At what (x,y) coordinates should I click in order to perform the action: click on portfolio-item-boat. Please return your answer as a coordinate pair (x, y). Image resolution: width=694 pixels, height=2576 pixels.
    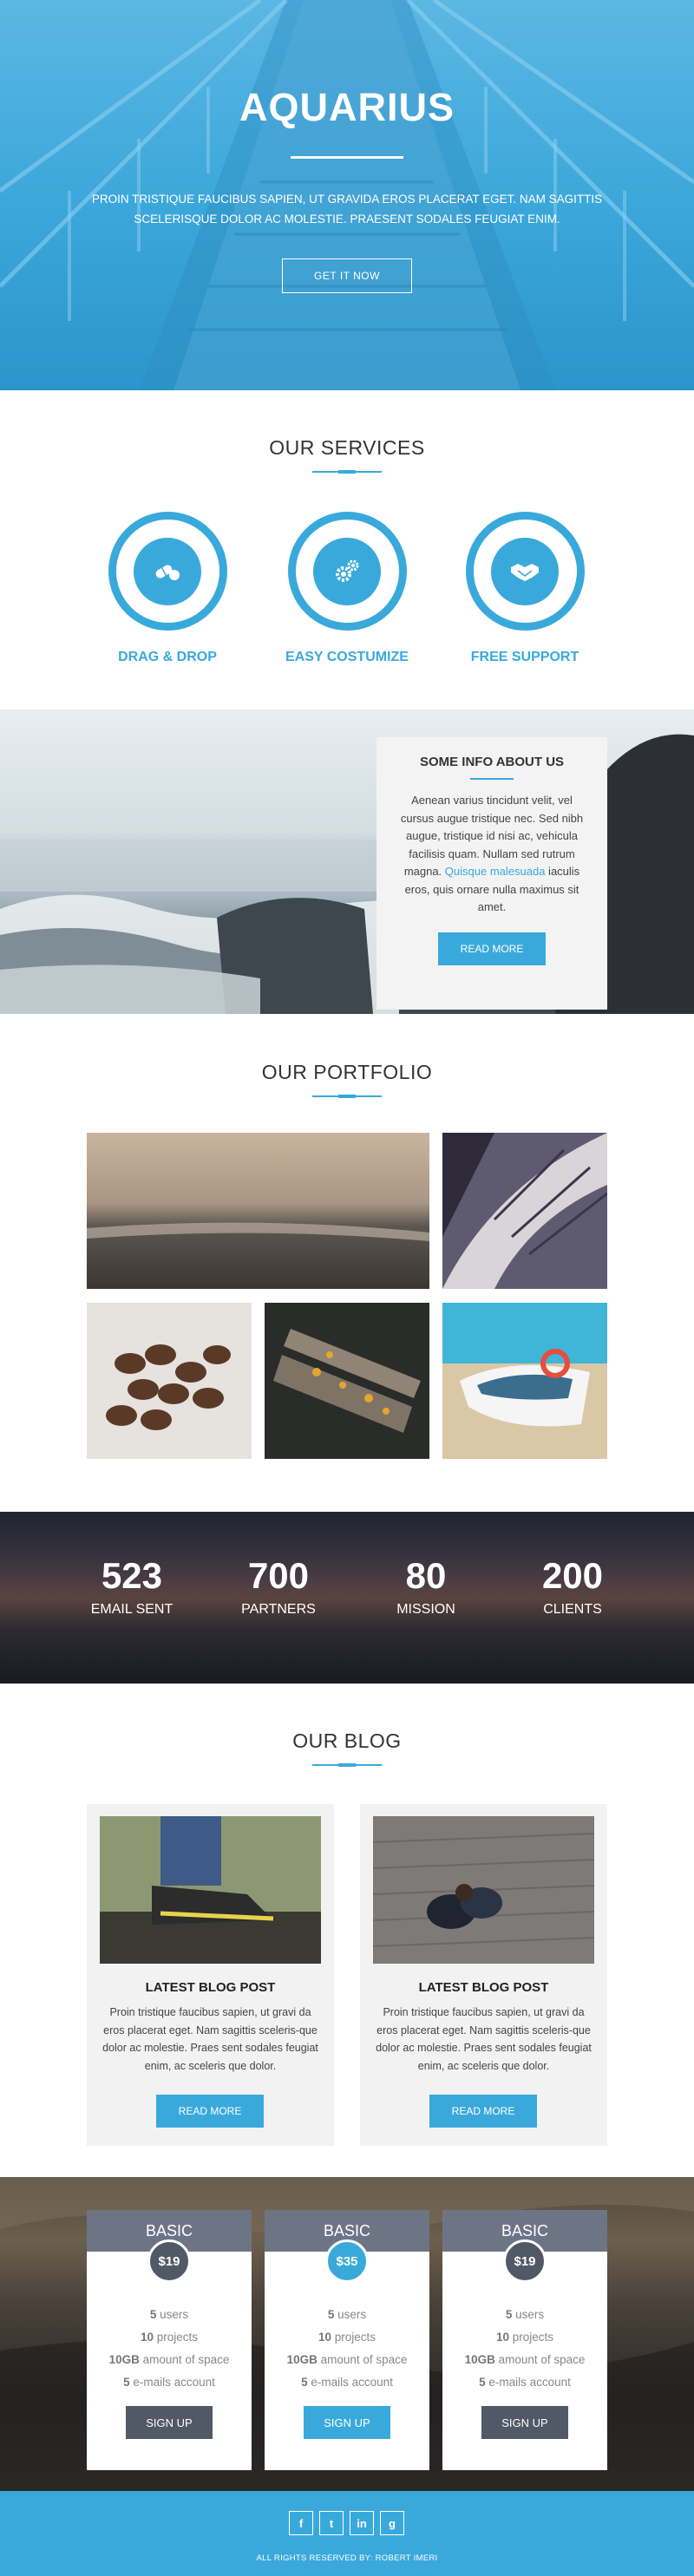
    Looking at the image, I should click on (524, 1381).